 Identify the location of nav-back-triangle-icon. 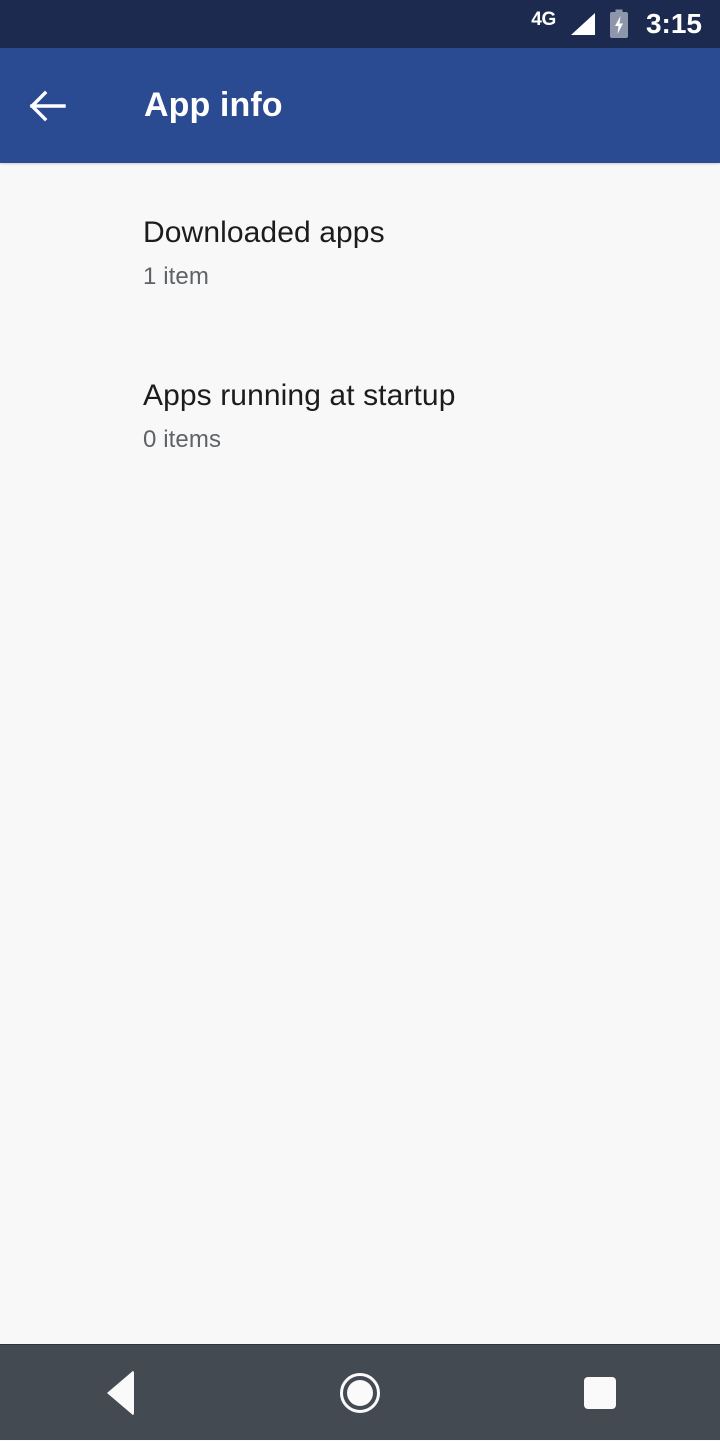
(120, 1392).